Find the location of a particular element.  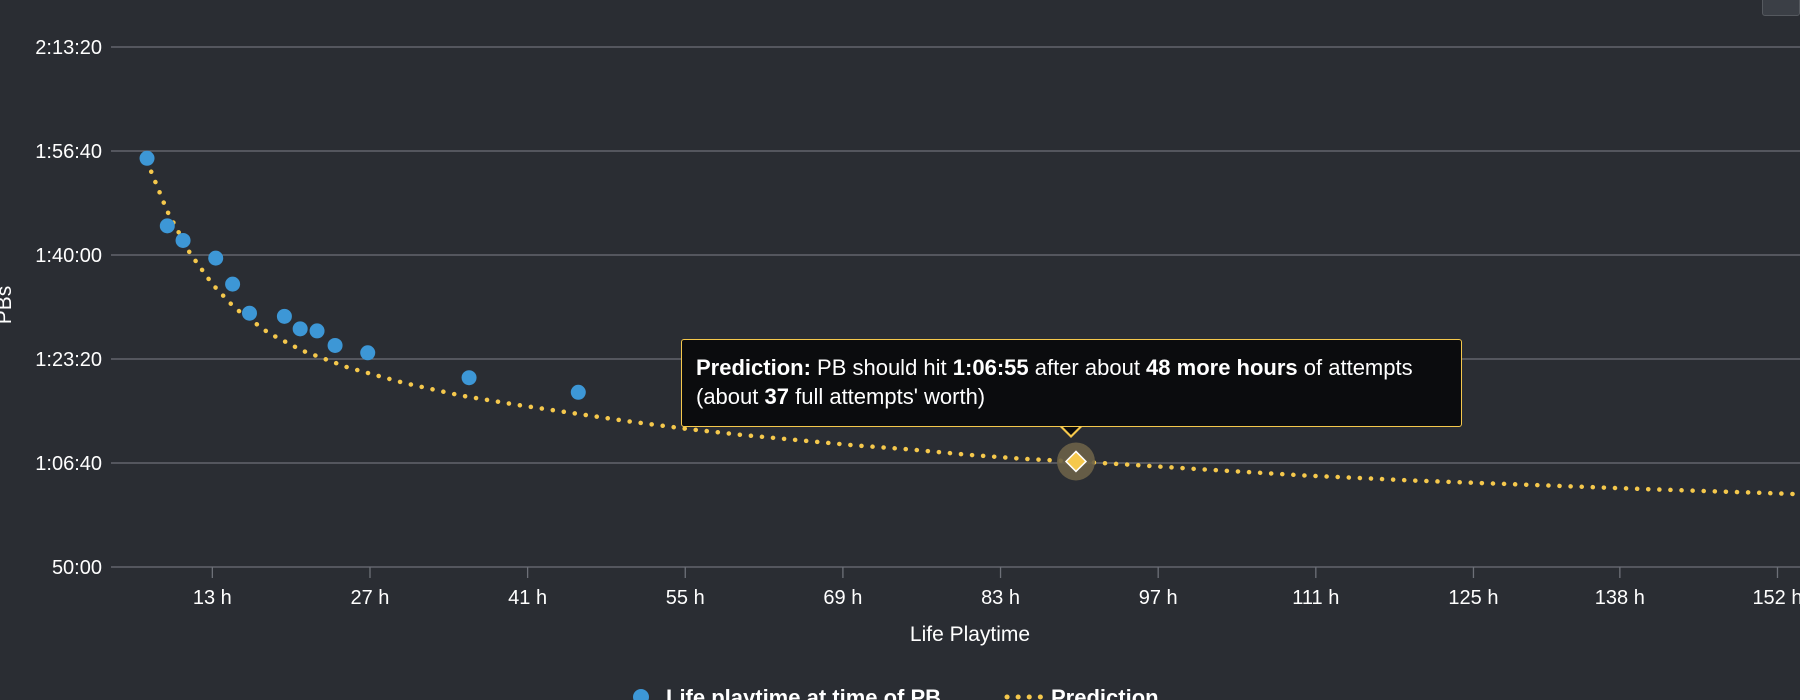

x-tick-label: 111 h is located at coordinates (1315, 598).